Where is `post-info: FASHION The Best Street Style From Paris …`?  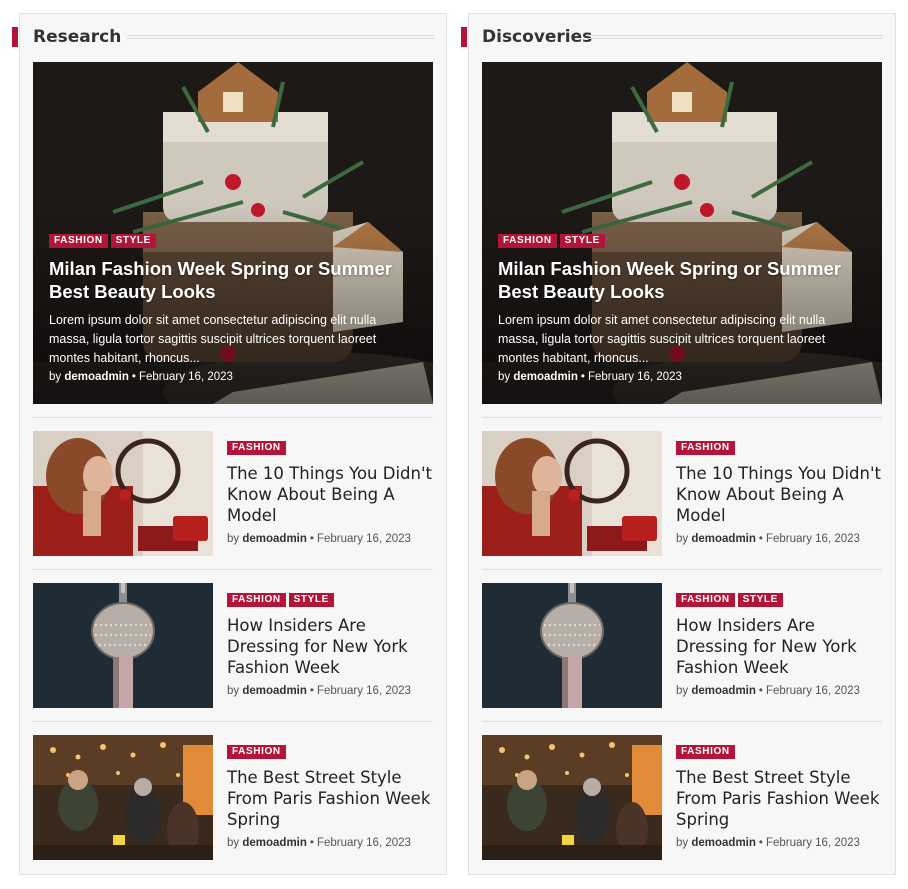
post-info: FASHION The Best Street Style From Paris … is located at coordinates (779, 797).